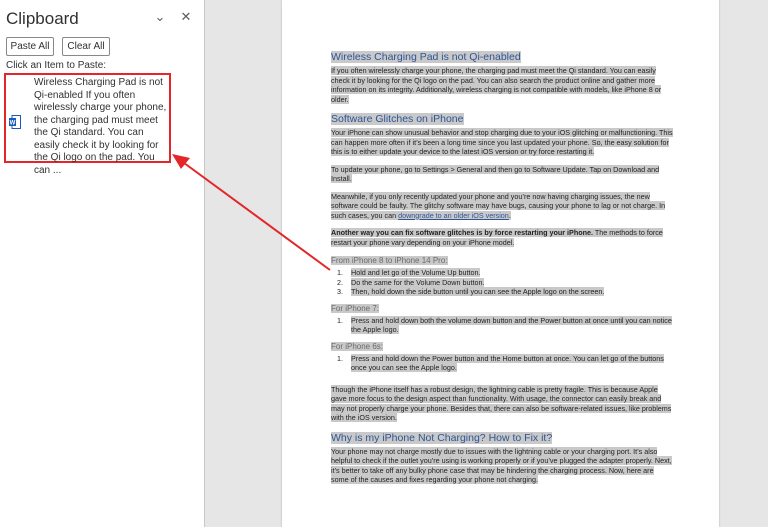 The width and height of the screenshot is (768, 527). Describe the element at coordinates (453, 215) in the screenshot. I see `downgrade-link: downgrade to an older iOS version` at that location.